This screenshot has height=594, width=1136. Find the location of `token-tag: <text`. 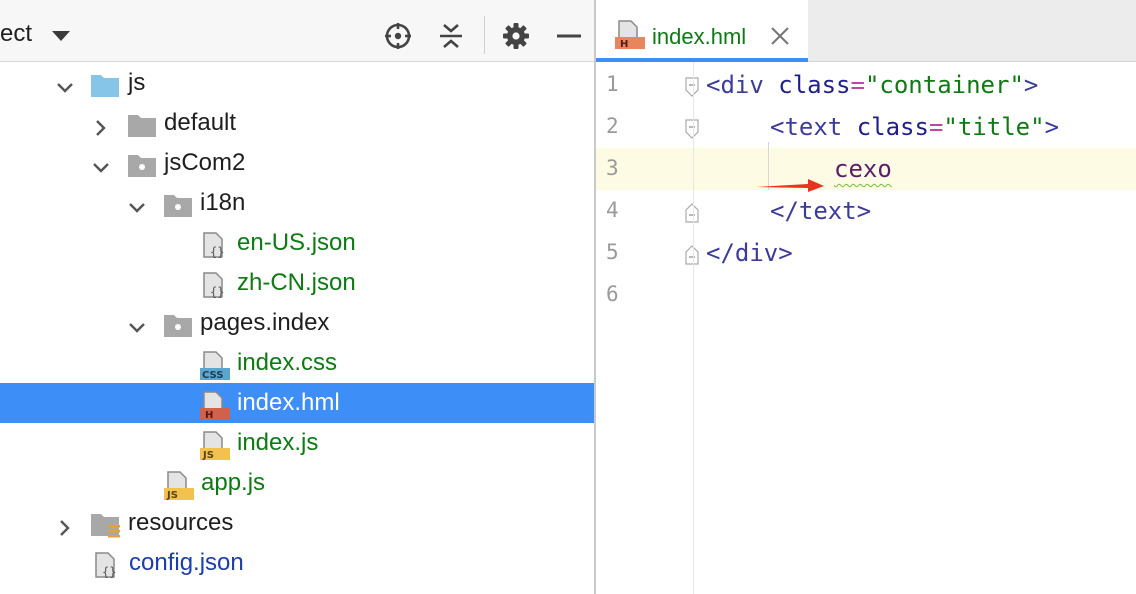

token-tag: <text is located at coordinates (806, 127).